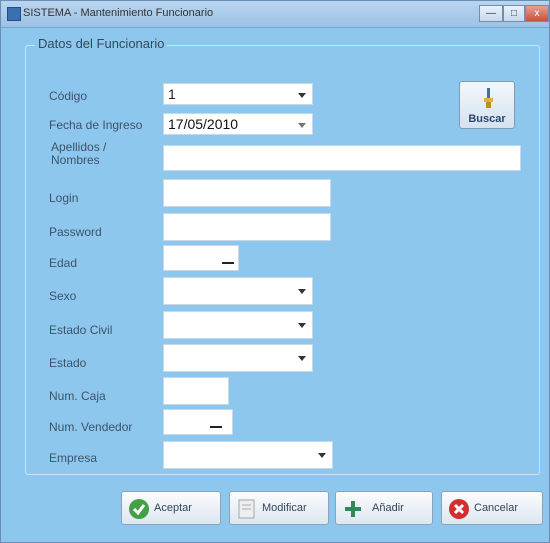 The height and width of the screenshot is (543, 550). I want to click on check-icon, so click(139, 509).